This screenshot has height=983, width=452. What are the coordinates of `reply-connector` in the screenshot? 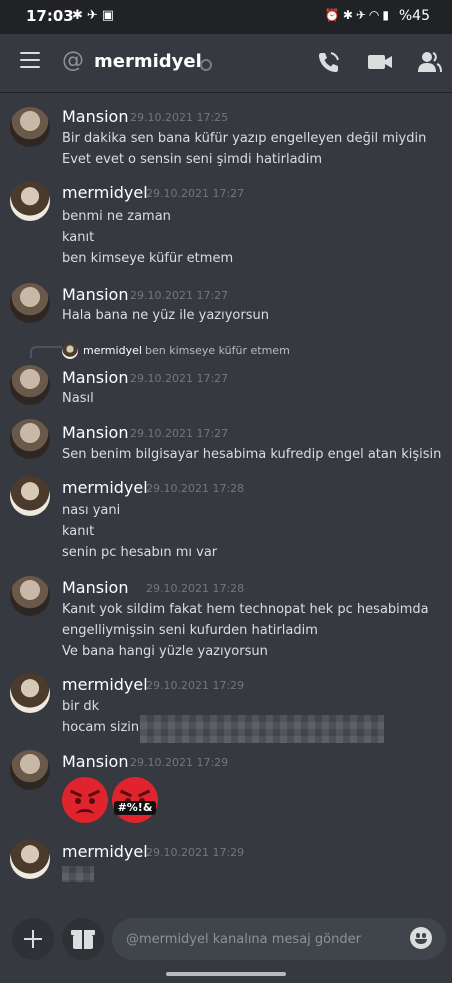 It's located at (46, 352).